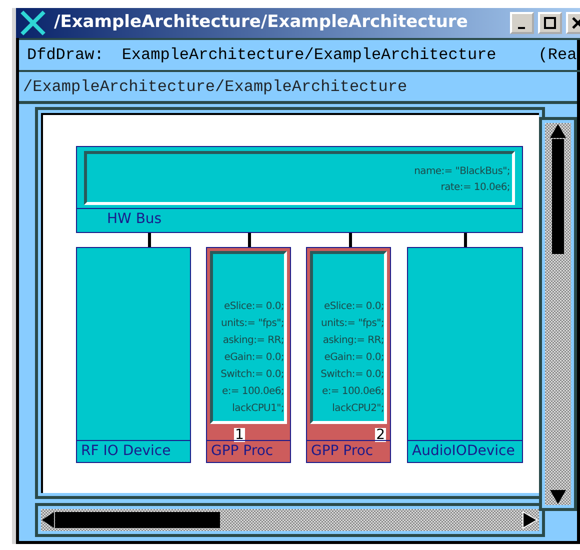 Image resolution: width=580 pixels, height=550 pixels. I want to click on program-name: DfdDraw:, so click(65, 55).